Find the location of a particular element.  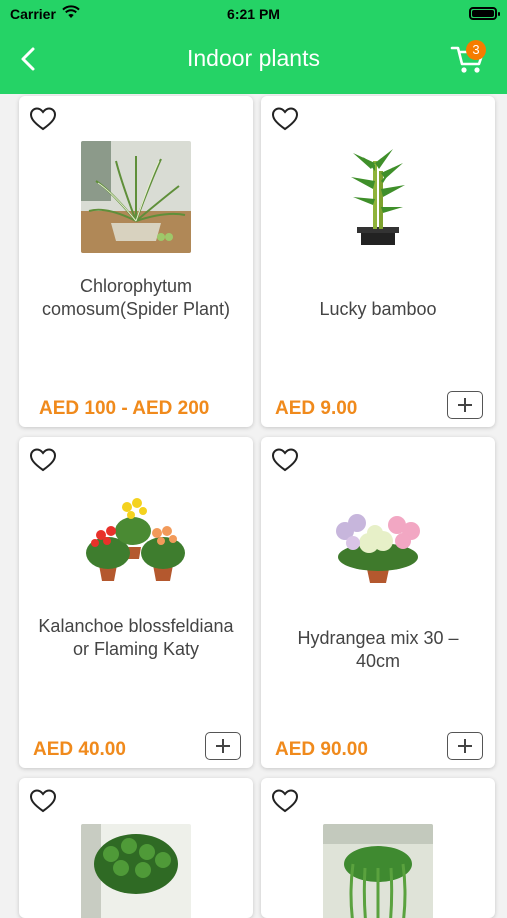

status-time: 6:21 PM is located at coordinates (253, 14).